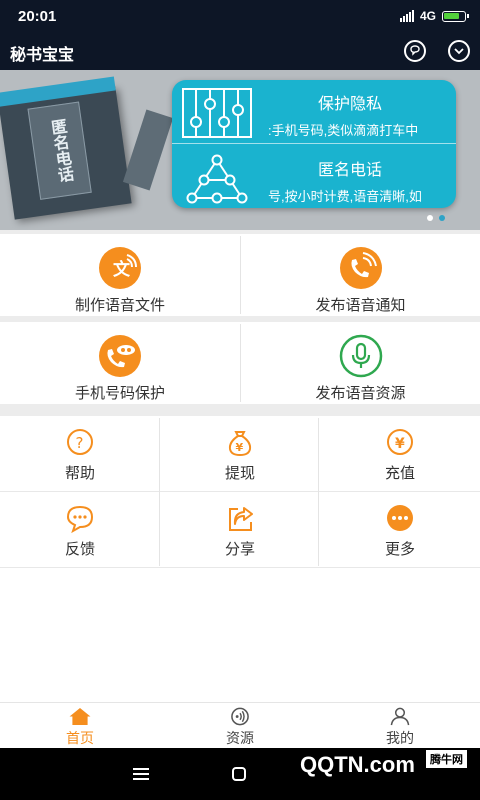 This screenshot has height=800, width=480. I want to click on banner-book-text: 匿名电话, so click(59, 150).